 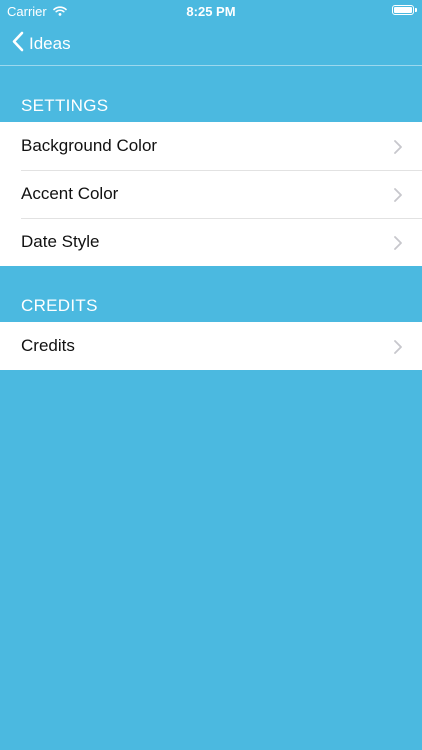 What do you see at coordinates (211, 242) in the screenshot?
I see `row-date-style: Date Style` at bounding box center [211, 242].